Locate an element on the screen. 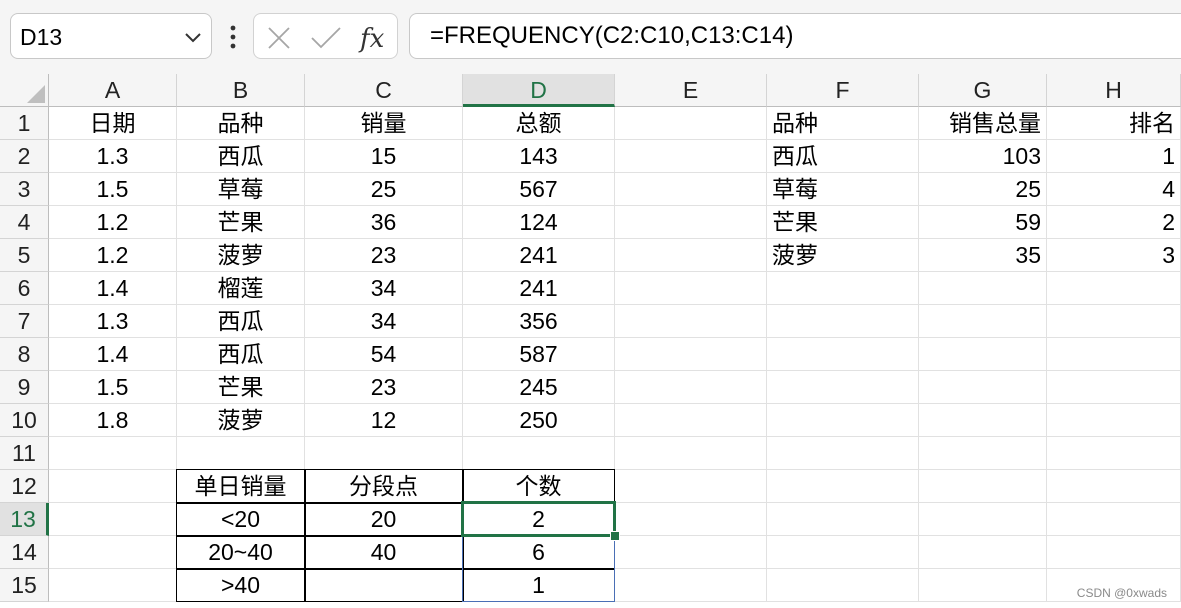  row-header-8: 8 is located at coordinates (24, 354).